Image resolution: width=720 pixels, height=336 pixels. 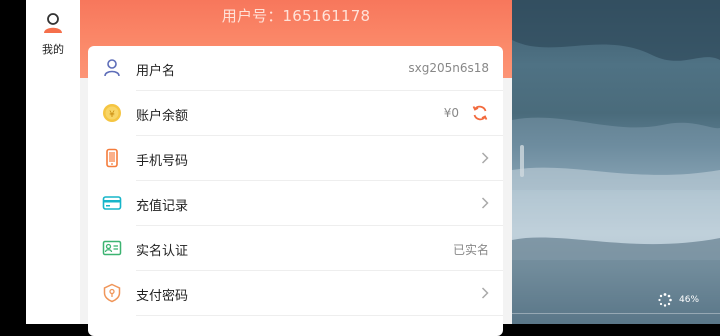 I want to click on row-pay-password-label: 支付密码, so click(x=162, y=296).